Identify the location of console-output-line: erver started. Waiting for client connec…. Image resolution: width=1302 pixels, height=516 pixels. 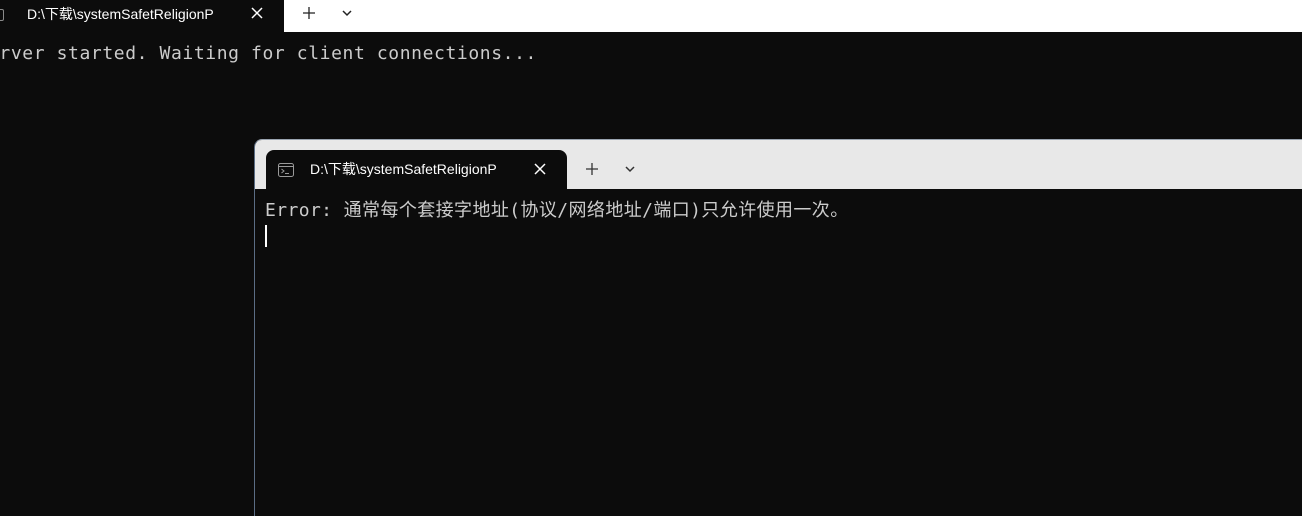
(268, 53).